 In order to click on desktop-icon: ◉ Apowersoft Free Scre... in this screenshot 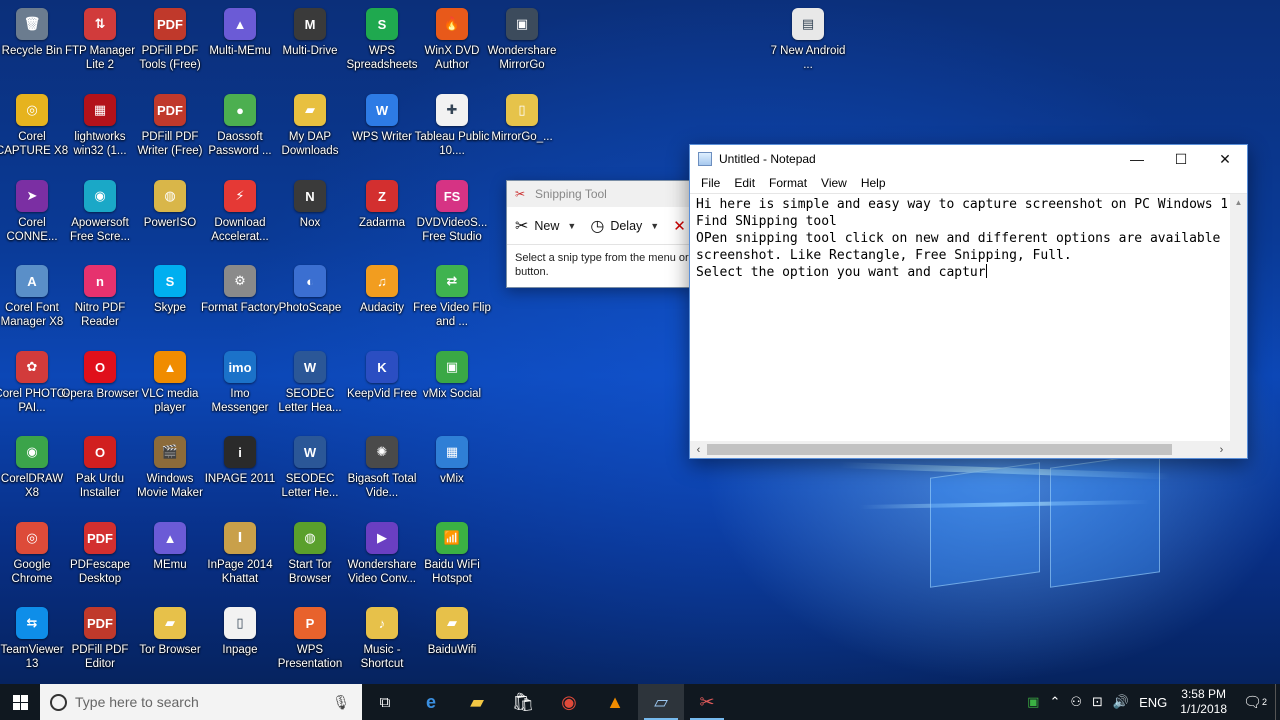, I will do `click(100, 218)`.